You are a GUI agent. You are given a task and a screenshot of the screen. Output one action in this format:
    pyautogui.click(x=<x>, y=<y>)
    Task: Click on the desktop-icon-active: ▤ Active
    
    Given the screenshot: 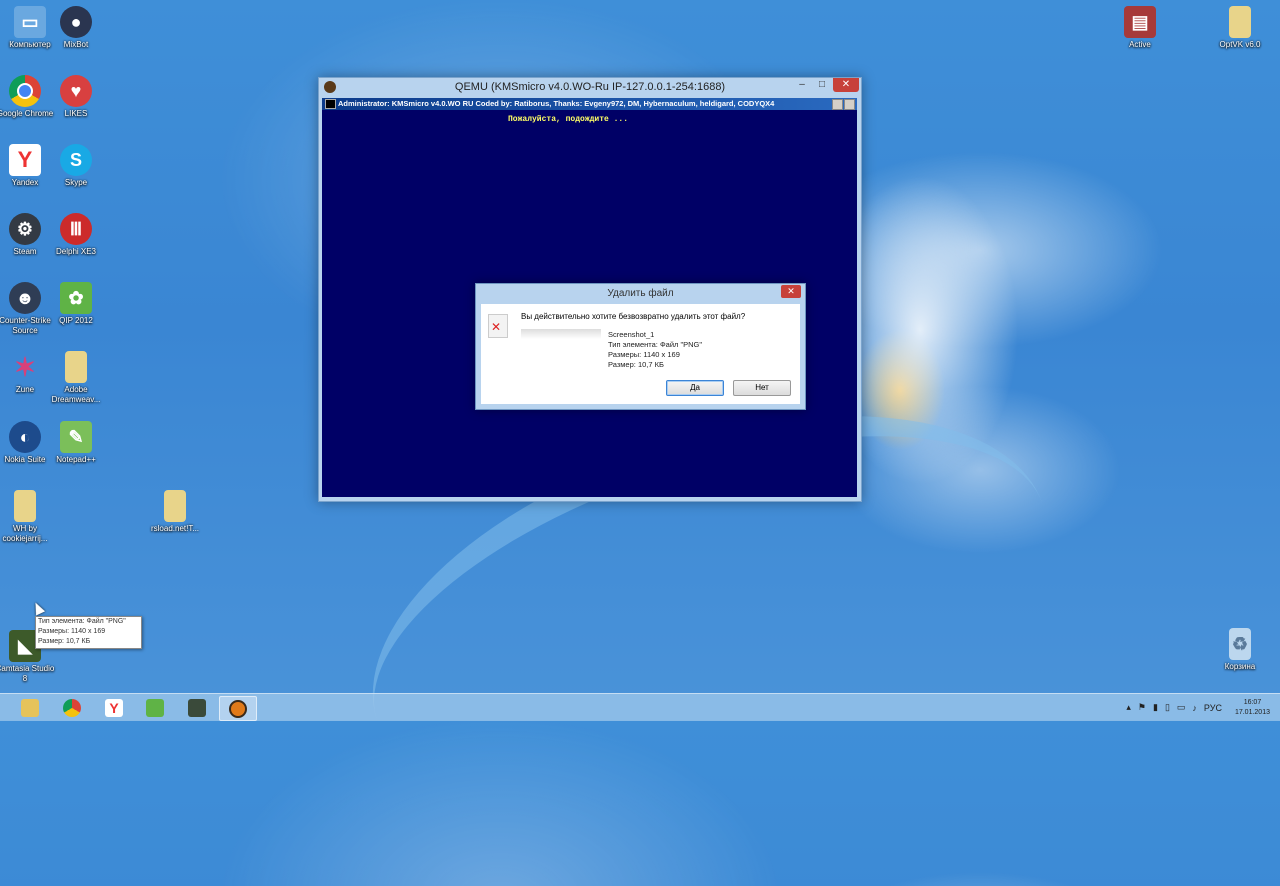 What is the action you would take?
    pyautogui.click(x=1140, y=28)
    